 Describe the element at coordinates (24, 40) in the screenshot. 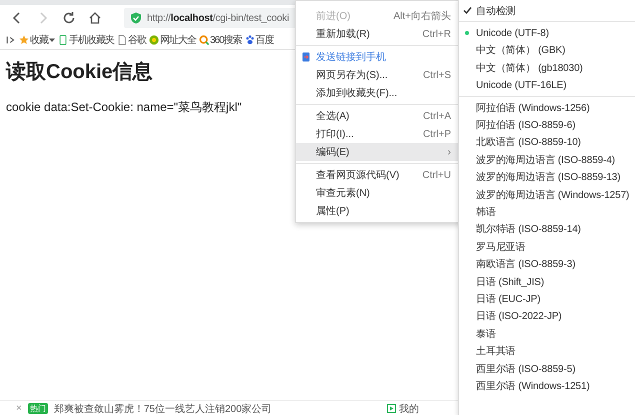

I see `star-icon` at that location.